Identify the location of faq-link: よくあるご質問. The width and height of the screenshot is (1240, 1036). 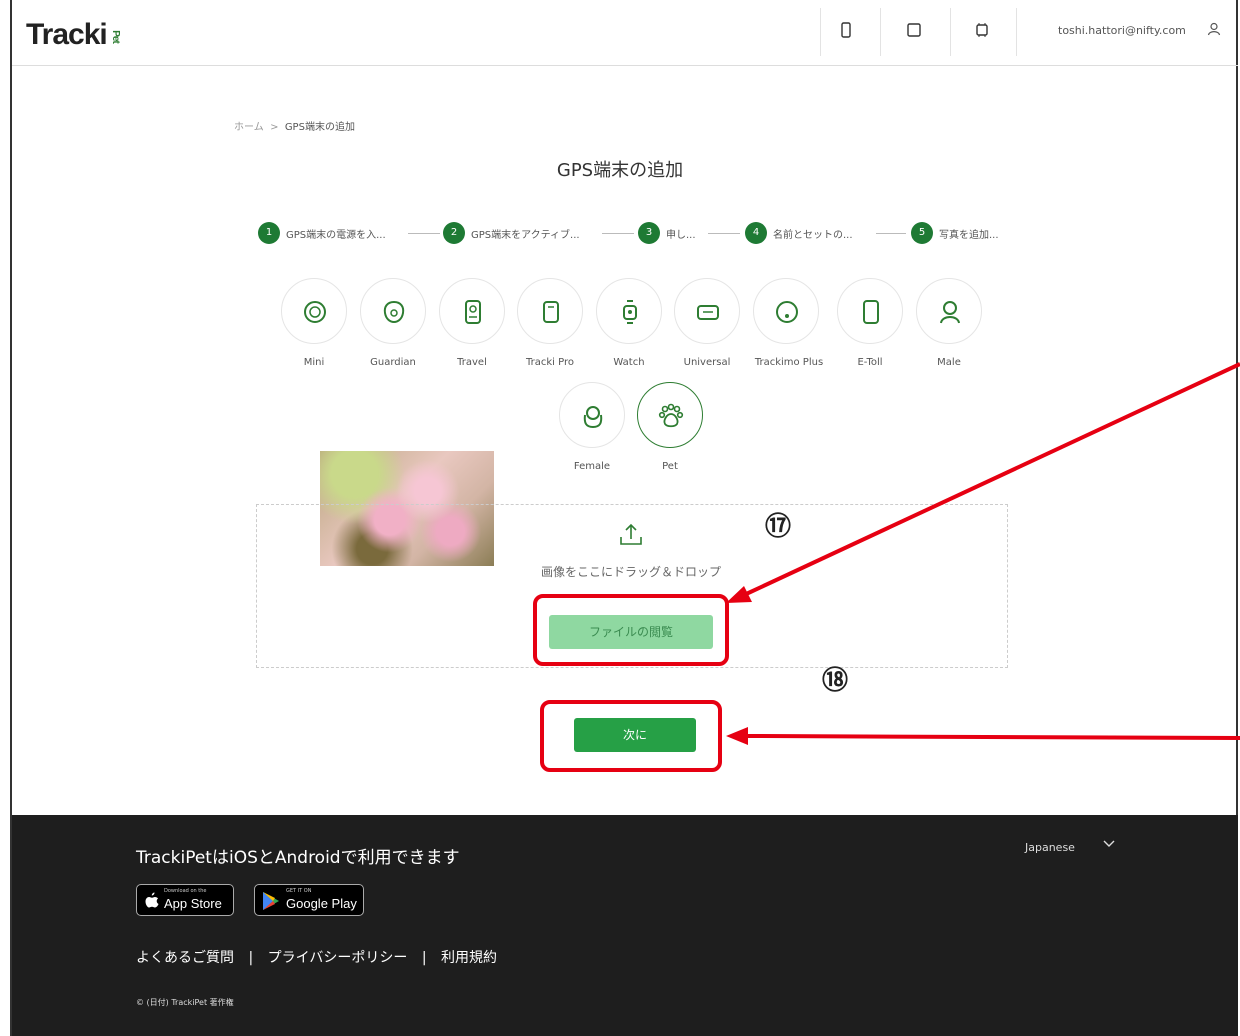
(185, 958).